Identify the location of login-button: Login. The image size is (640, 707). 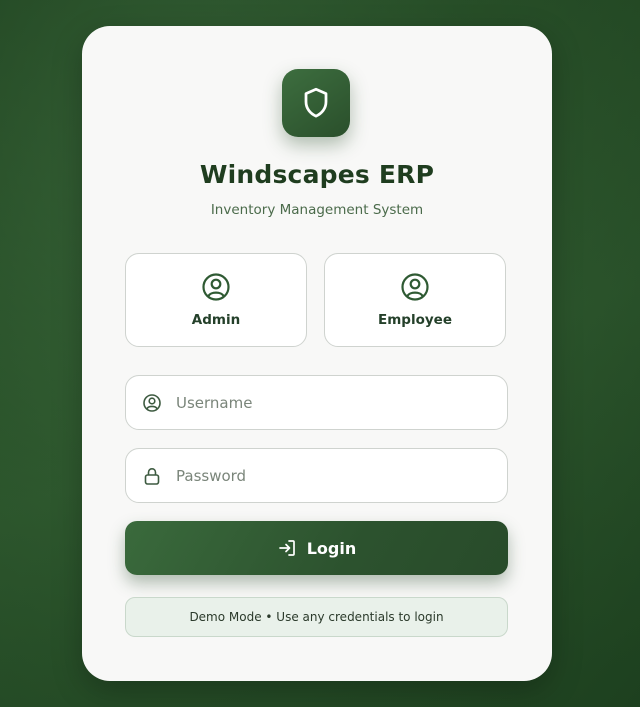
(316, 548).